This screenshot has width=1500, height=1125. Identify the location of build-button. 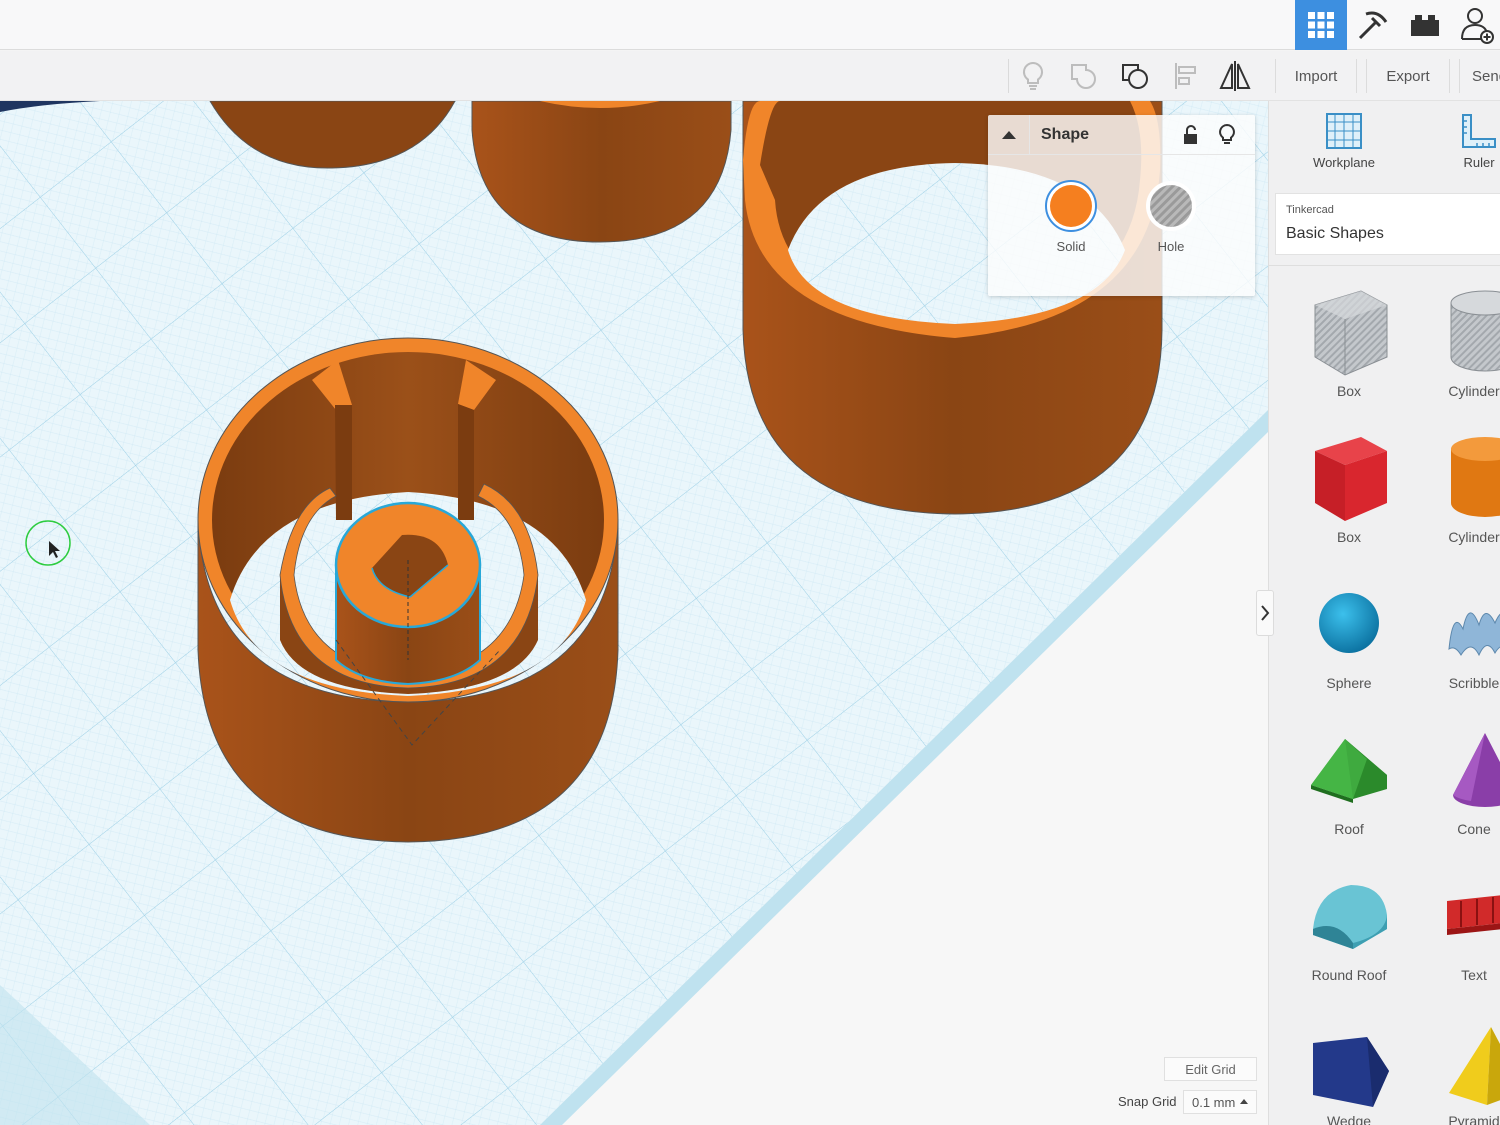
(1373, 25).